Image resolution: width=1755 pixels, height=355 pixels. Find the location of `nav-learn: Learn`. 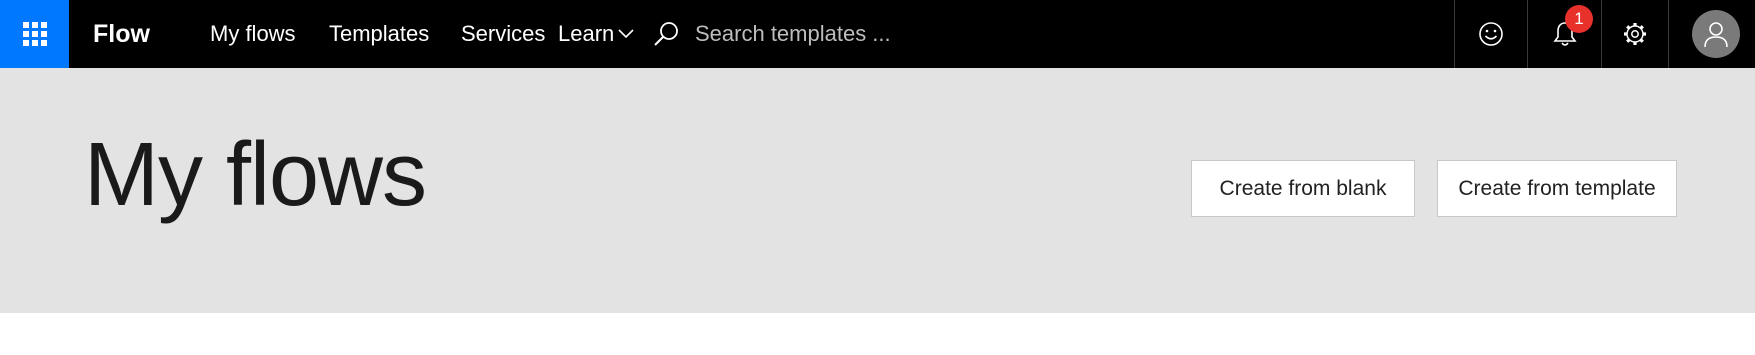

nav-learn: Learn is located at coordinates (596, 34).